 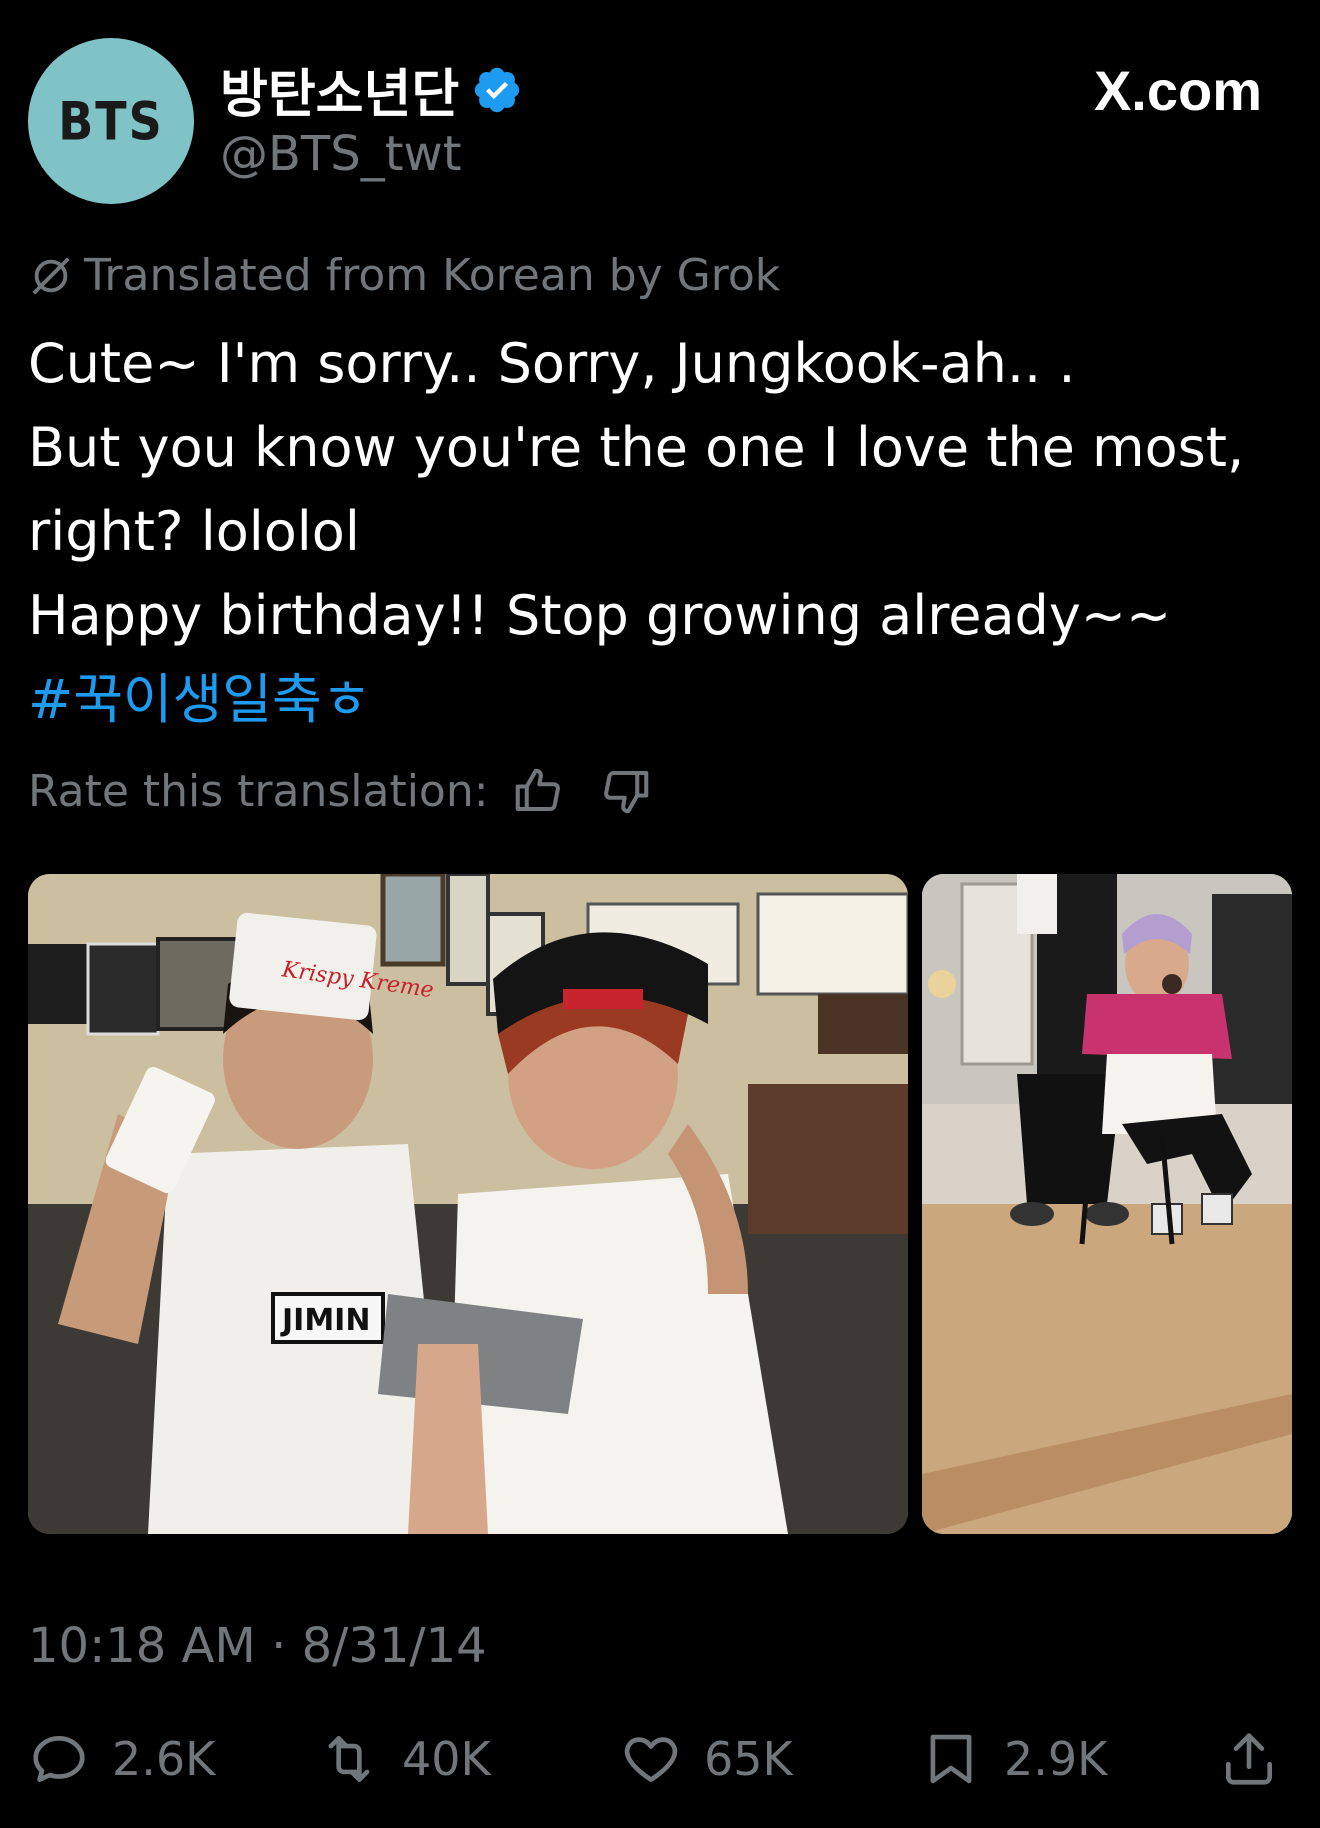 What do you see at coordinates (51, 275) in the screenshot?
I see `grok-icon` at bounding box center [51, 275].